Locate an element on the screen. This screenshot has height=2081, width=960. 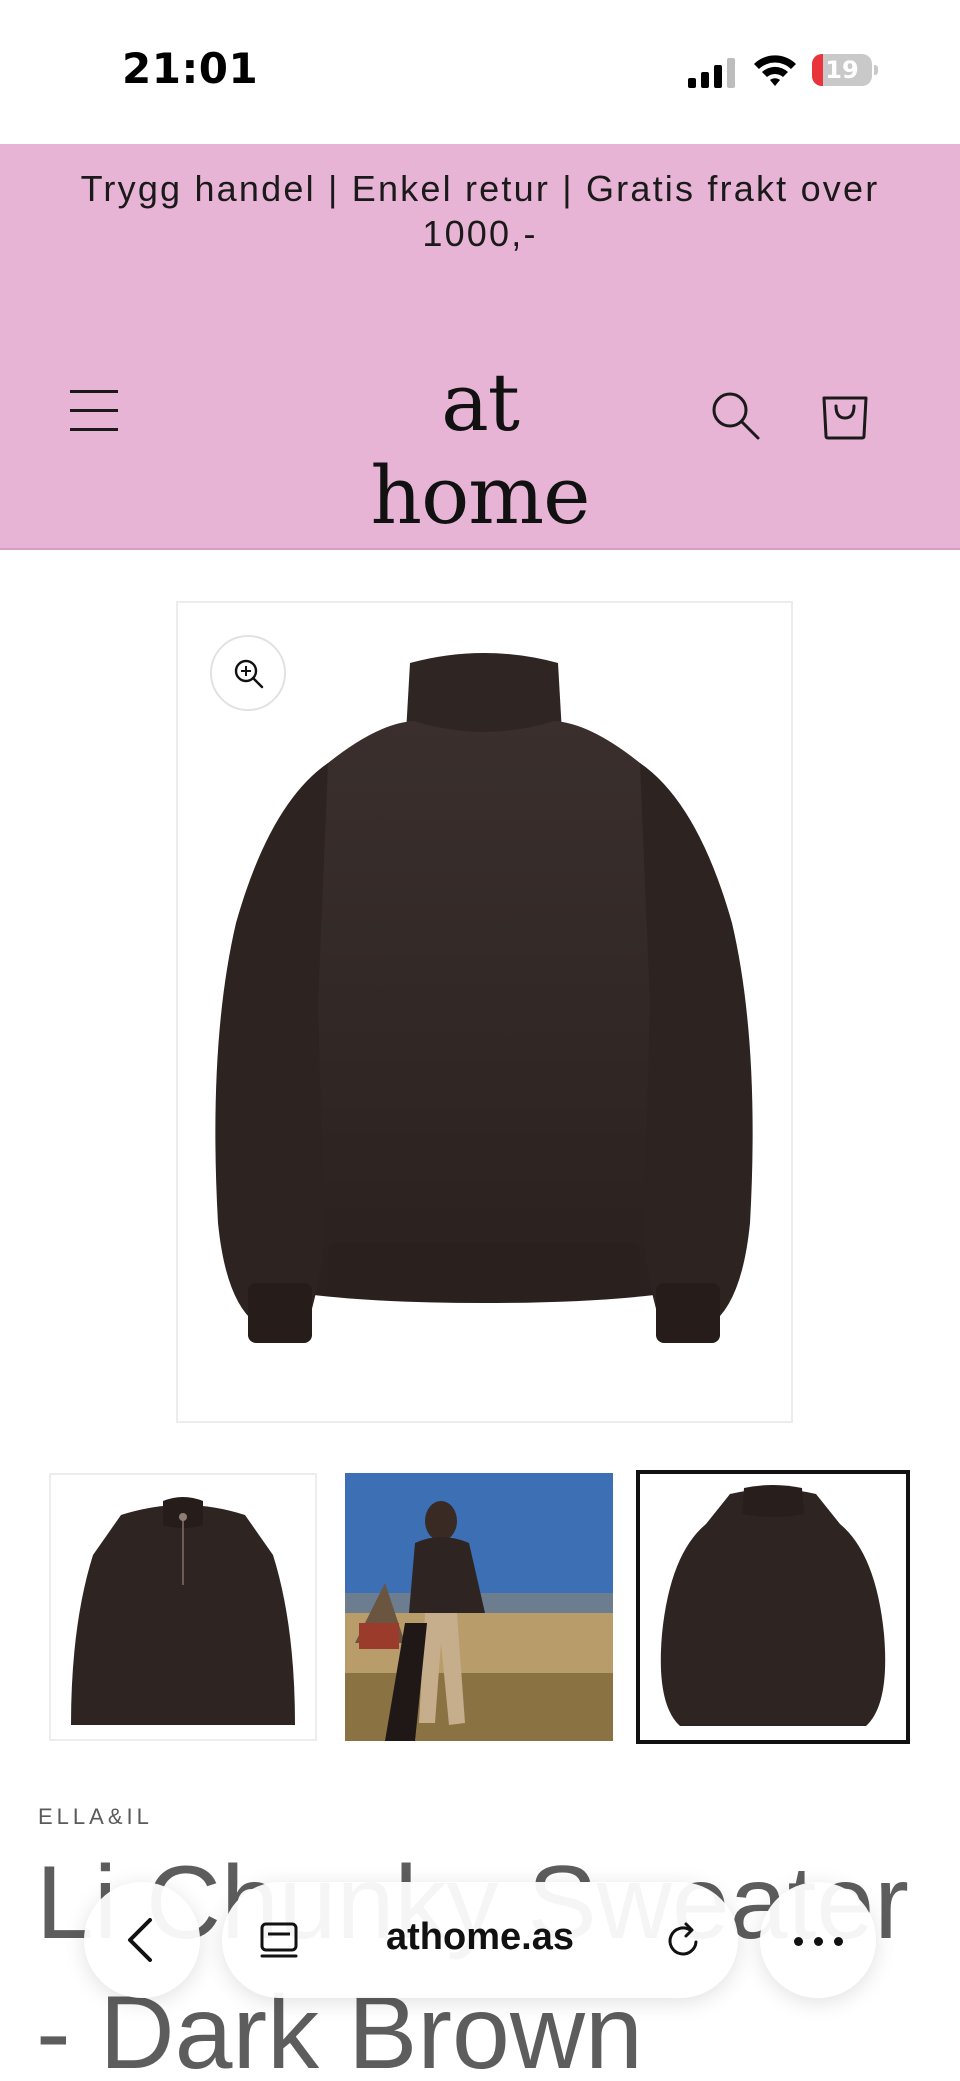
battery-icon: 19 is located at coordinates (845, 70).